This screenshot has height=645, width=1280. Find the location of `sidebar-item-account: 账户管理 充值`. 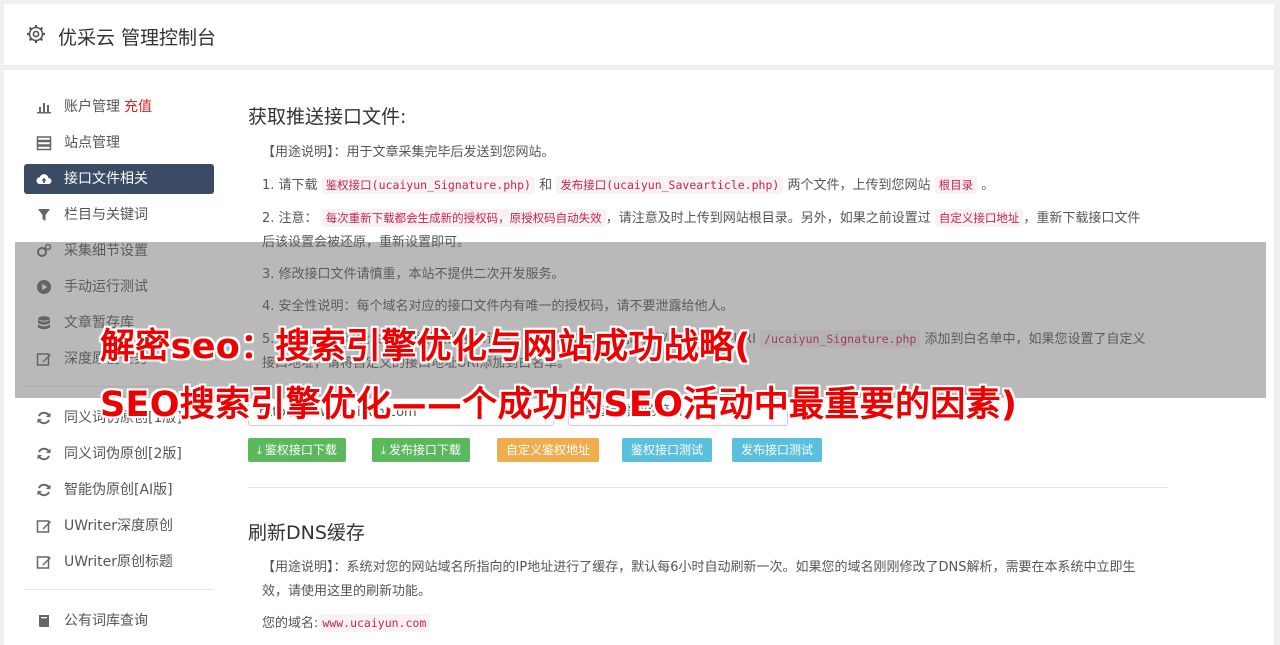

sidebar-item-account: 账户管理 充值 is located at coordinates (119, 107).